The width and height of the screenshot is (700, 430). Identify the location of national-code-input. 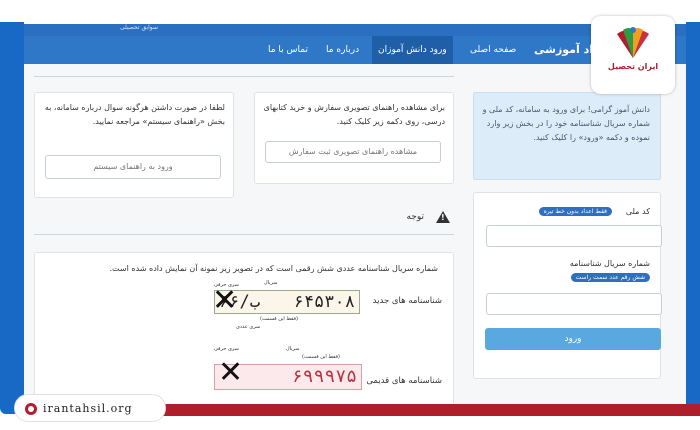
(574, 236).